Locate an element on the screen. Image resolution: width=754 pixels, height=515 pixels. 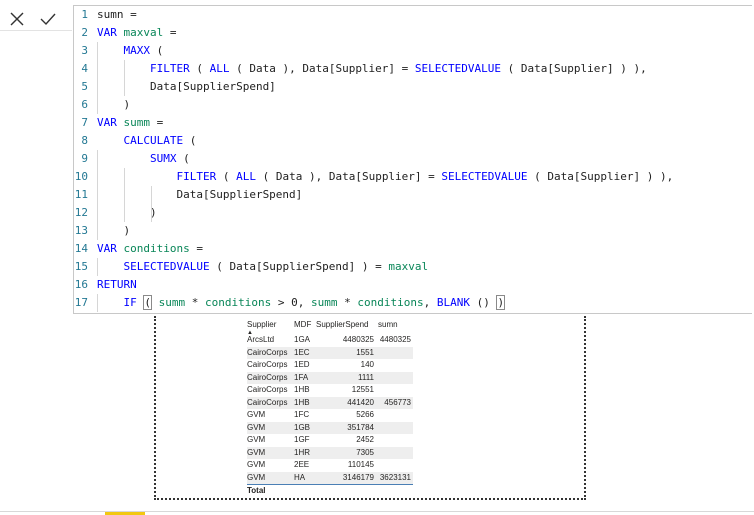
code-line: 9 SUMX ( is located at coordinates (413, 159).